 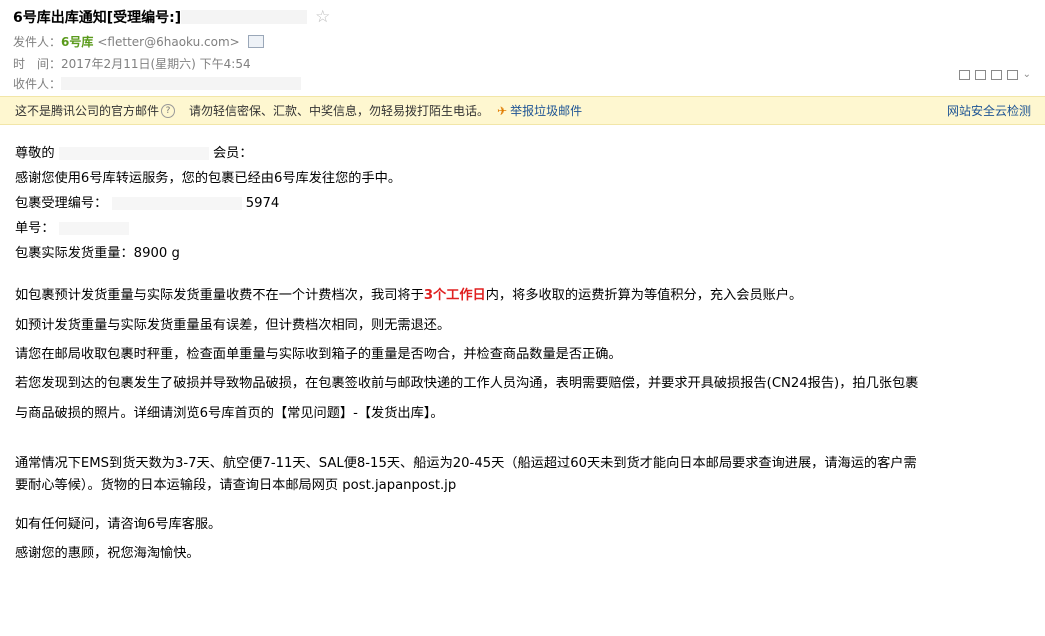 What do you see at coordinates (964, 75) in the screenshot?
I see `new-window-icon` at bounding box center [964, 75].